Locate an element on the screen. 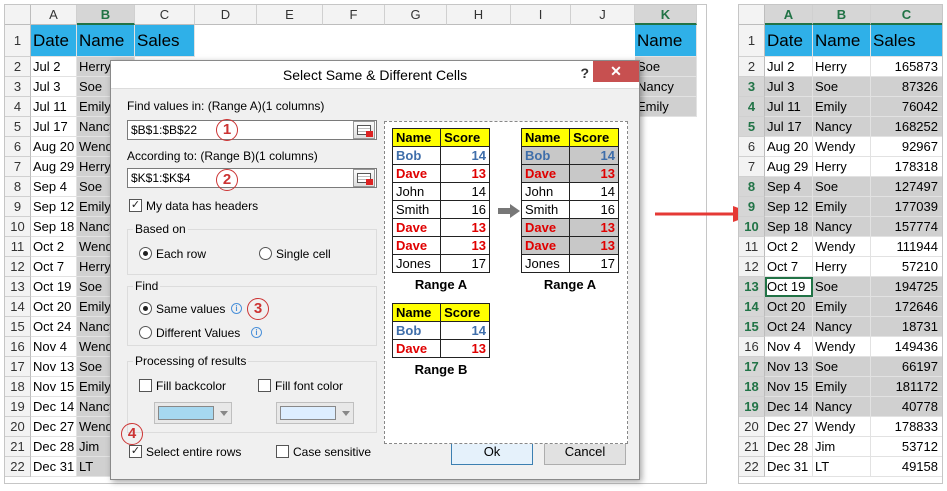 The height and width of the screenshot is (491, 947). different-values-radio is located at coordinates (145, 332).